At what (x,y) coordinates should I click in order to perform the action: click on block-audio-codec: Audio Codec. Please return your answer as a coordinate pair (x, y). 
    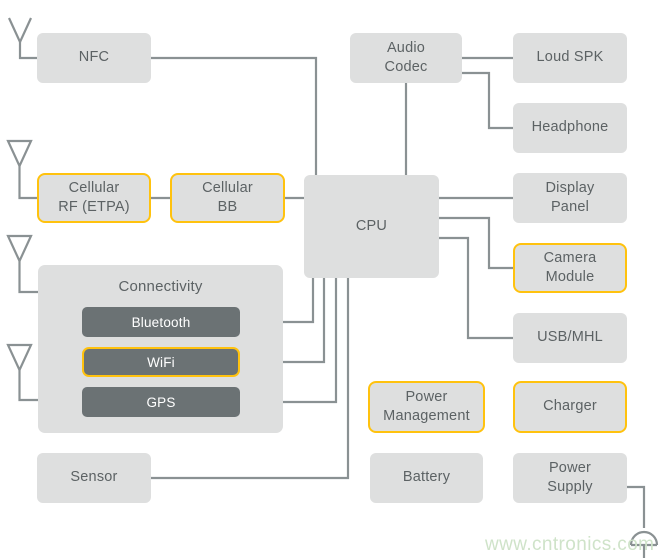
    Looking at the image, I should click on (406, 58).